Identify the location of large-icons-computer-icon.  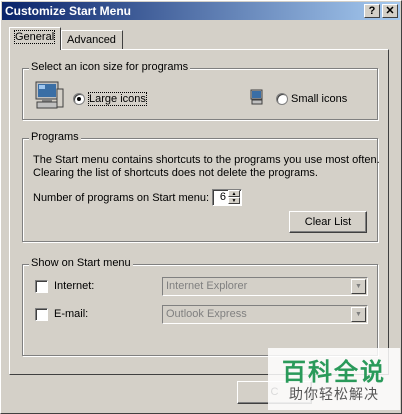
(49, 95).